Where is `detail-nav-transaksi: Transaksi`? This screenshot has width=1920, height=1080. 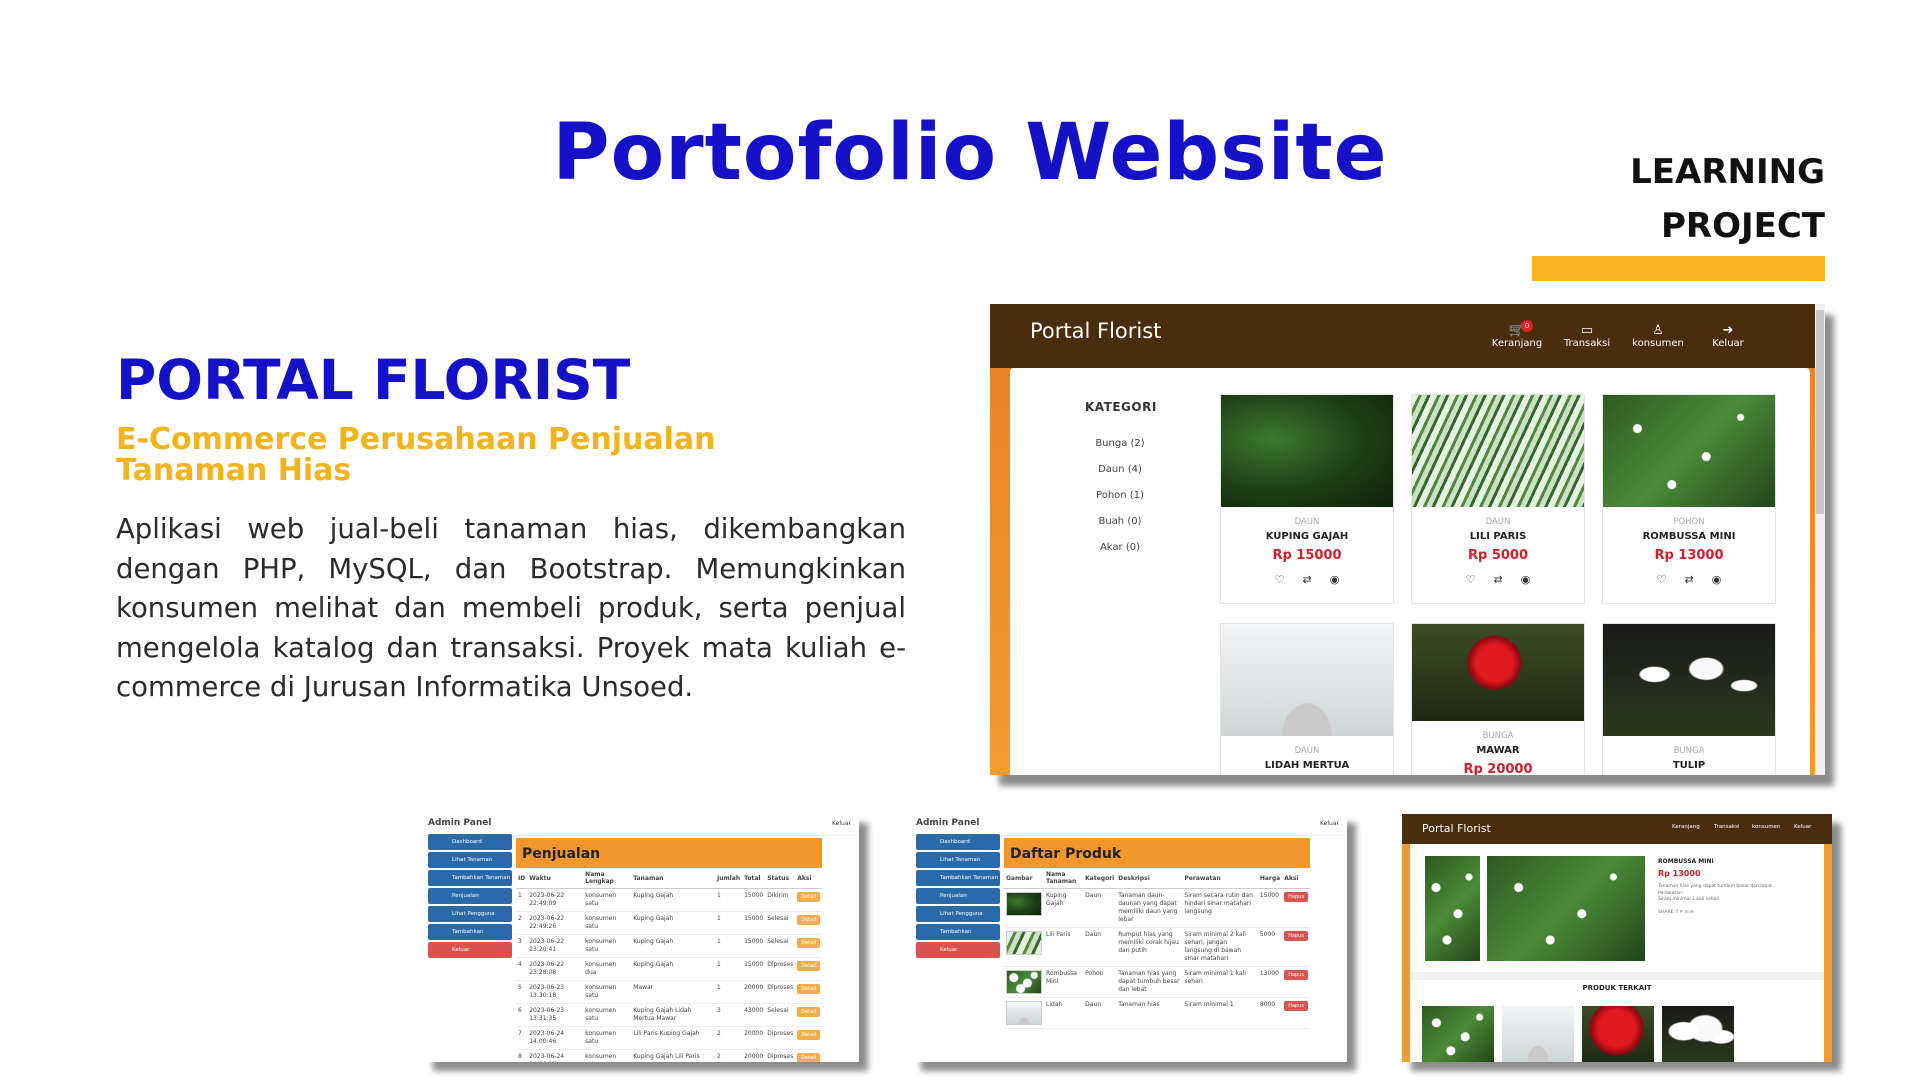 detail-nav-transaksi: Transaksi is located at coordinates (1726, 827).